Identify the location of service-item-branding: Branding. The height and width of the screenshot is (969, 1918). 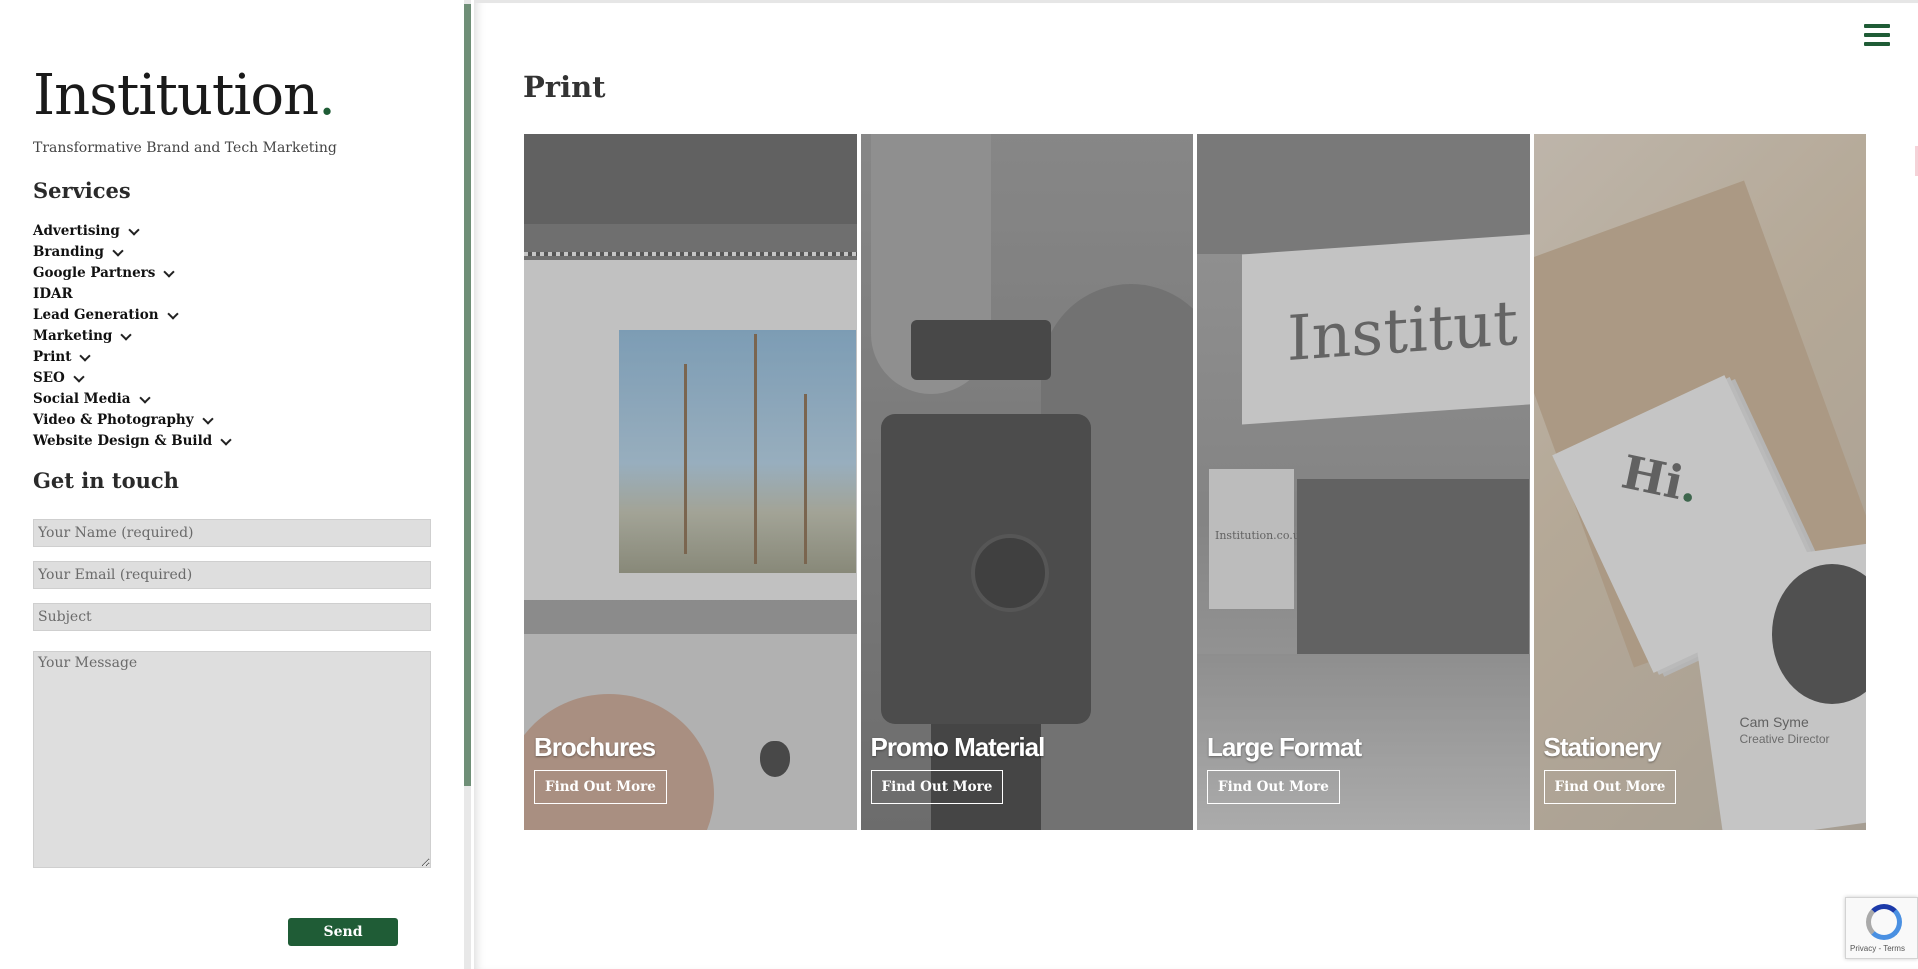
(249, 252).